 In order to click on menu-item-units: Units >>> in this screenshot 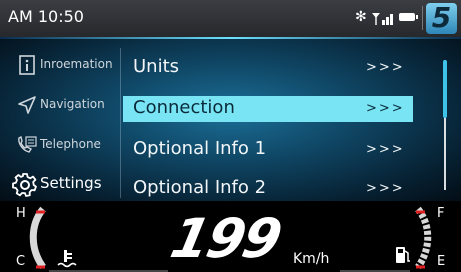, I will do `click(268, 68)`.